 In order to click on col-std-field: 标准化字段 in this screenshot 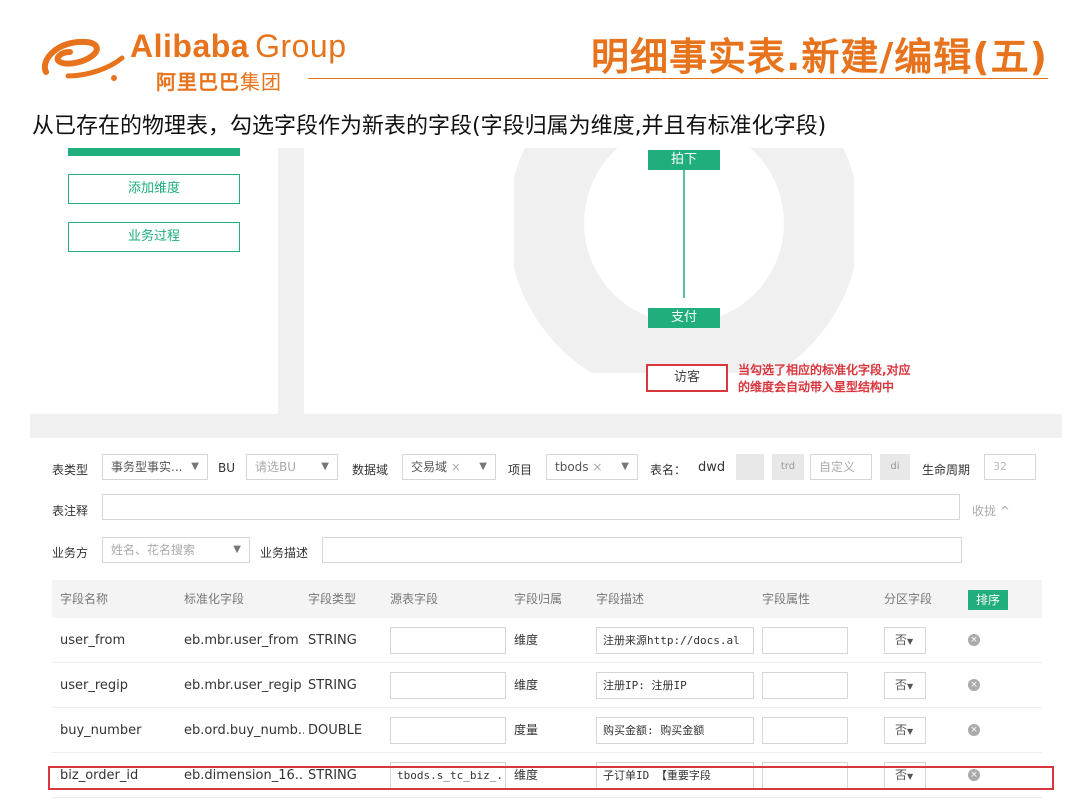, I will do `click(214, 599)`.